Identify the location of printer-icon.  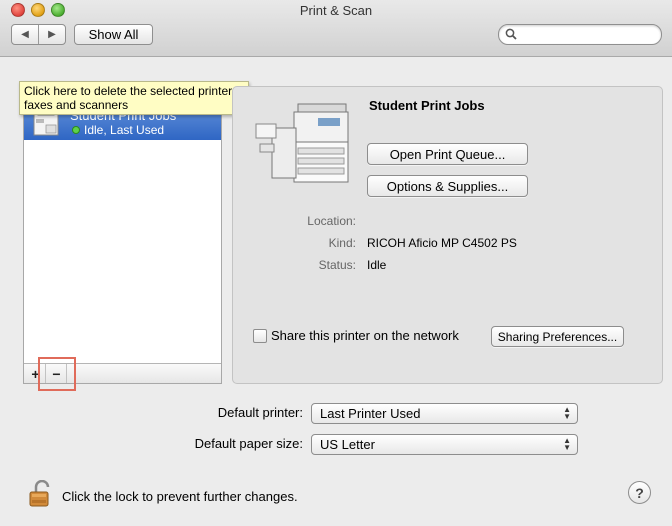
(302, 143).